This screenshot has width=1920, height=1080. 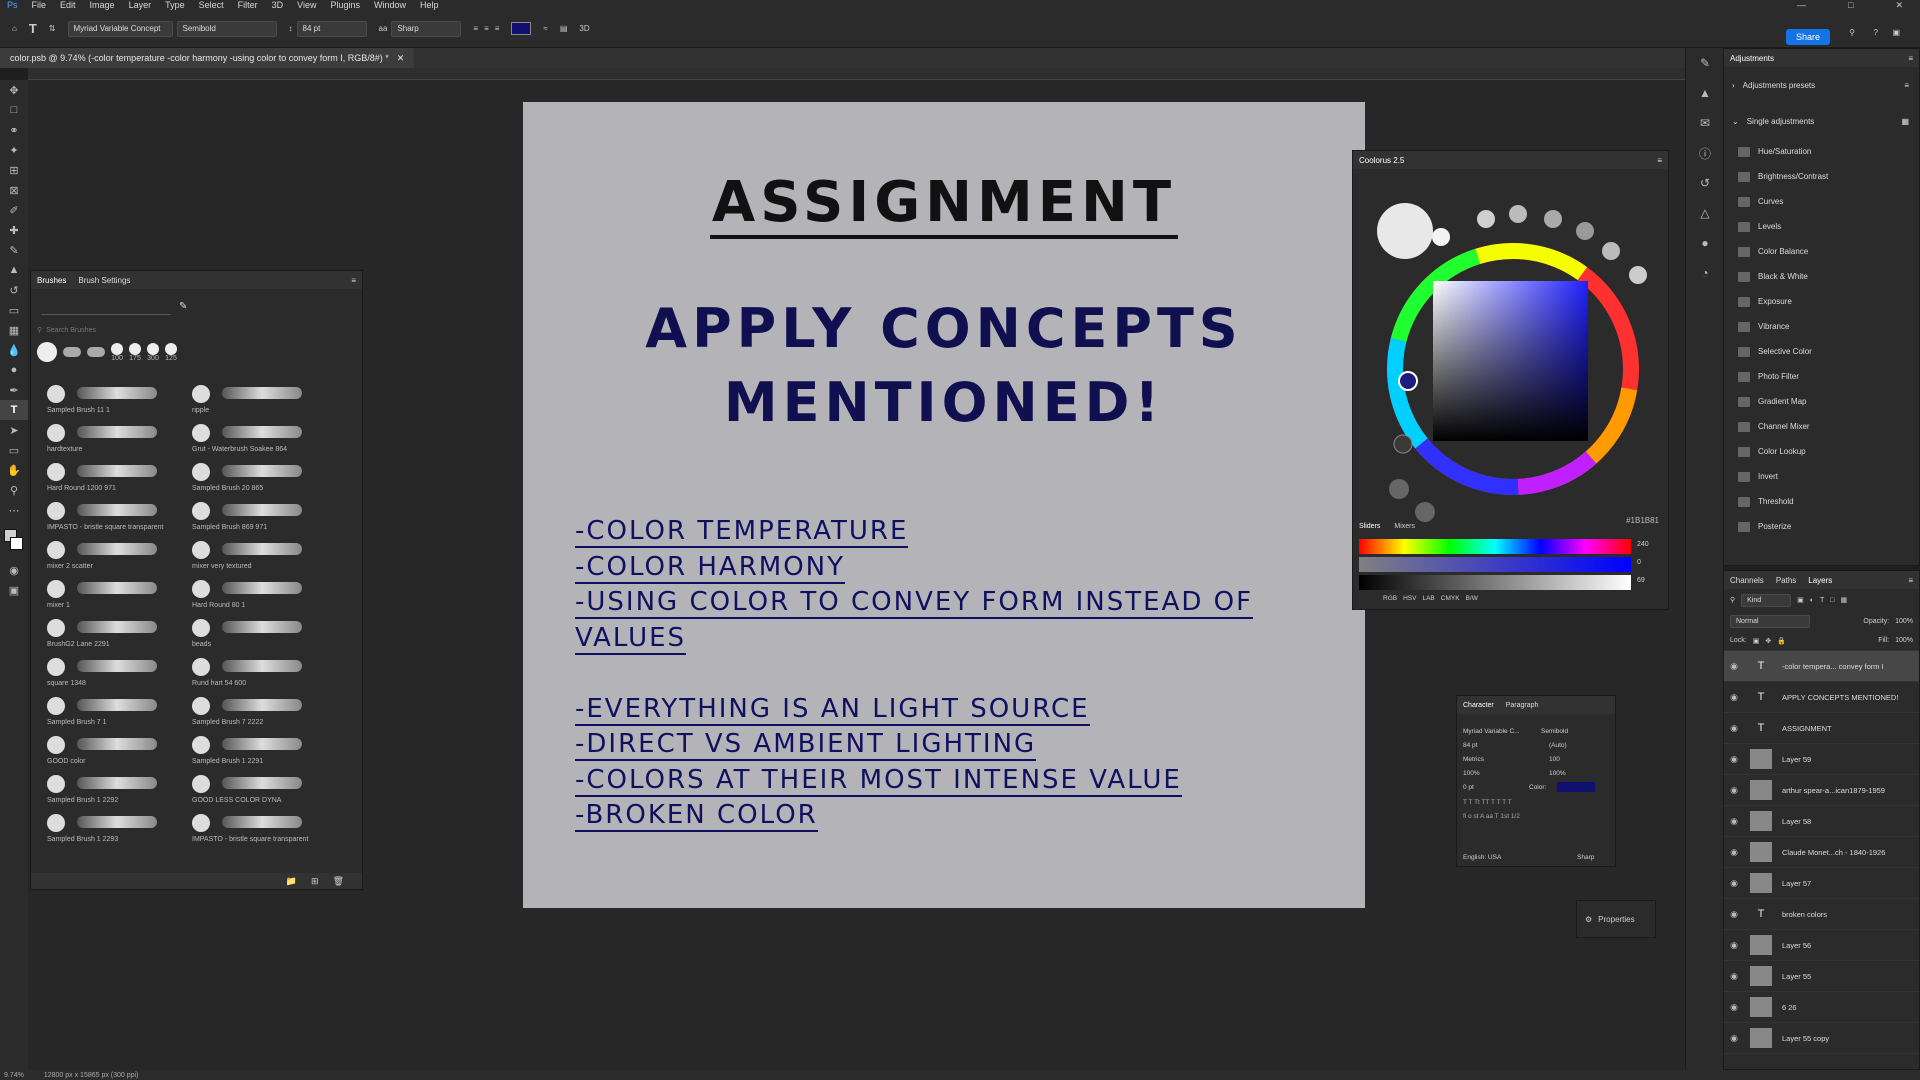 What do you see at coordinates (39, 5) in the screenshot?
I see `menu-file: File` at bounding box center [39, 5].